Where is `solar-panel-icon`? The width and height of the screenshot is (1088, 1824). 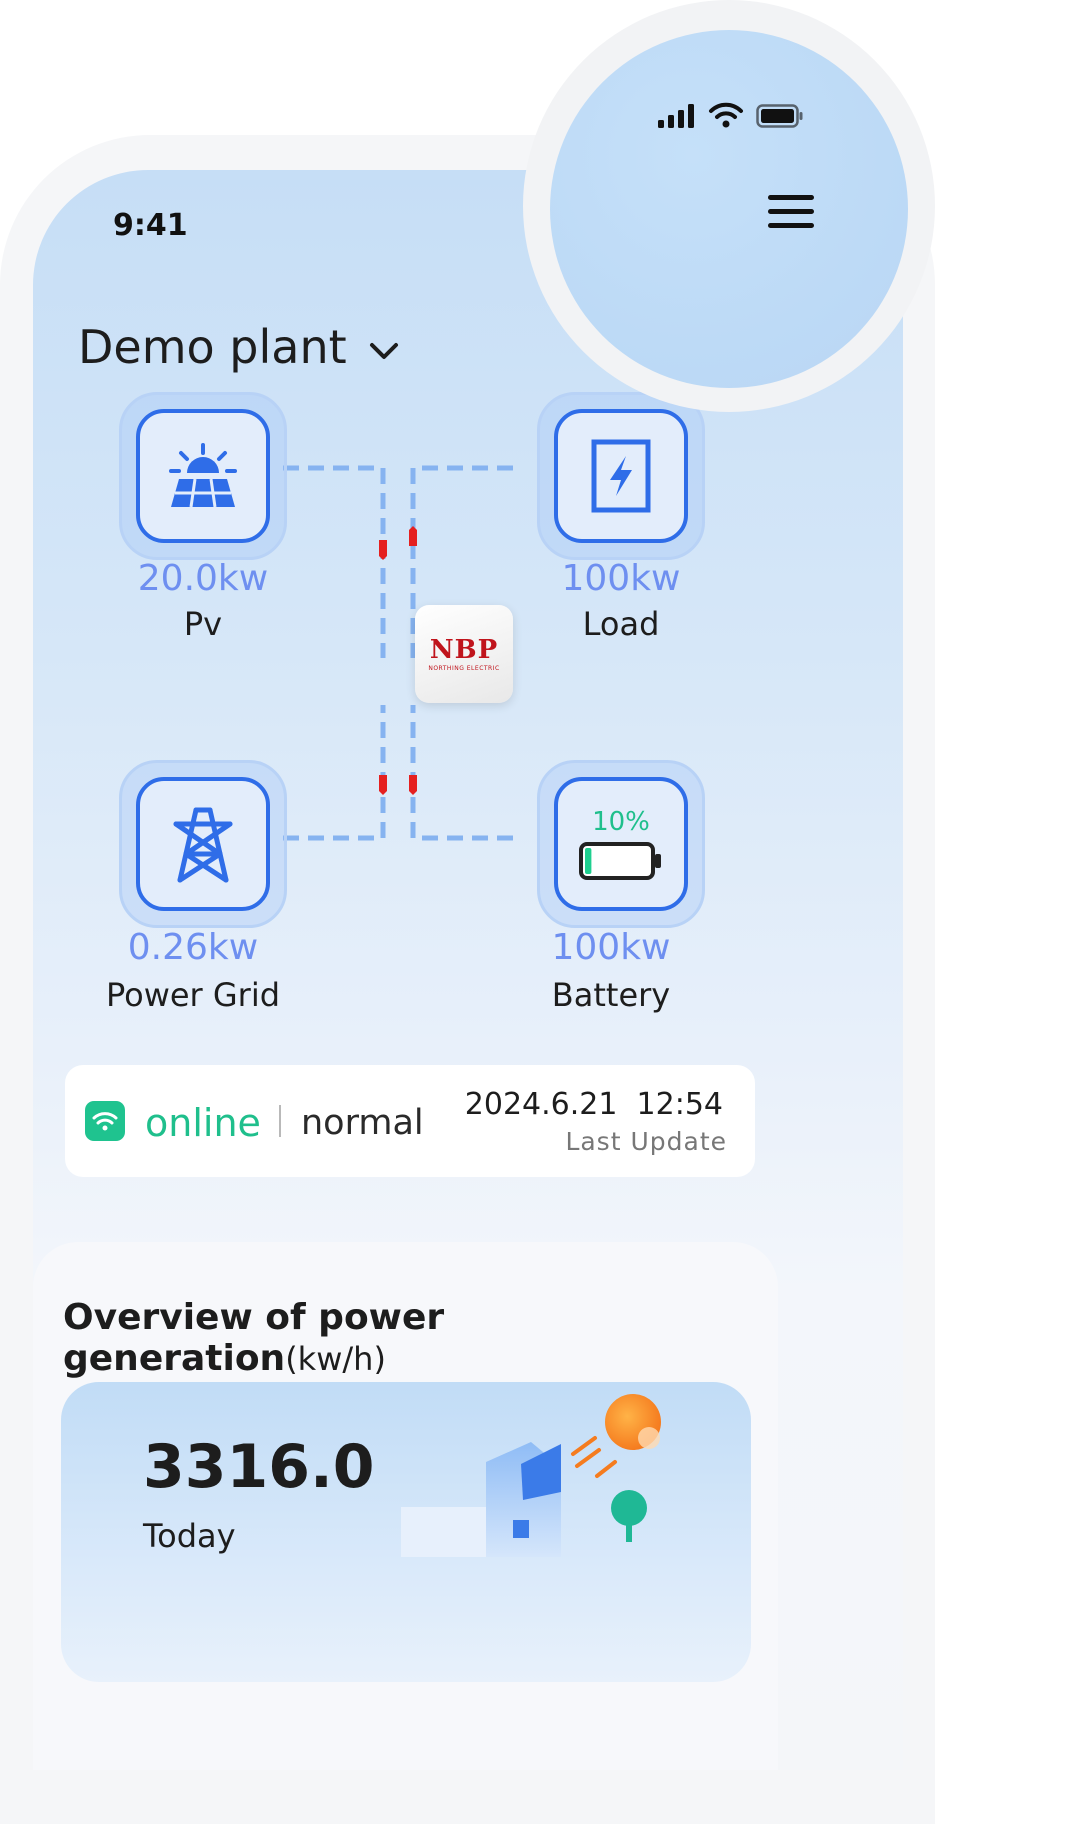 solar-panel-icon is located at coordinates (203, 475).